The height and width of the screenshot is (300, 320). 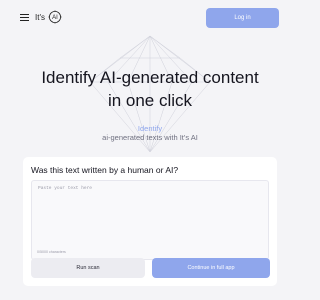 I want to click on ai-circle-logo-icon: AI, so click(x=55, y=17).